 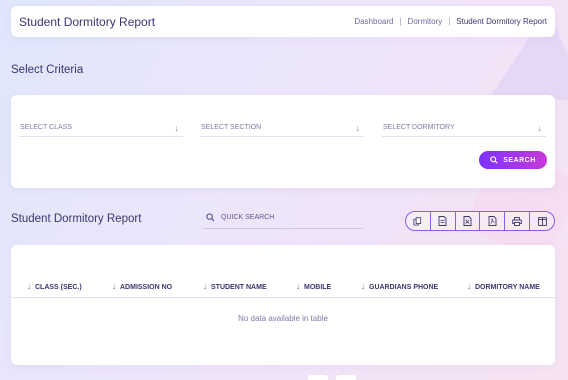 I want to click on column-header-guardians-phone: ↓ GUARDIANS PHONE, so click(x=399, y=286).